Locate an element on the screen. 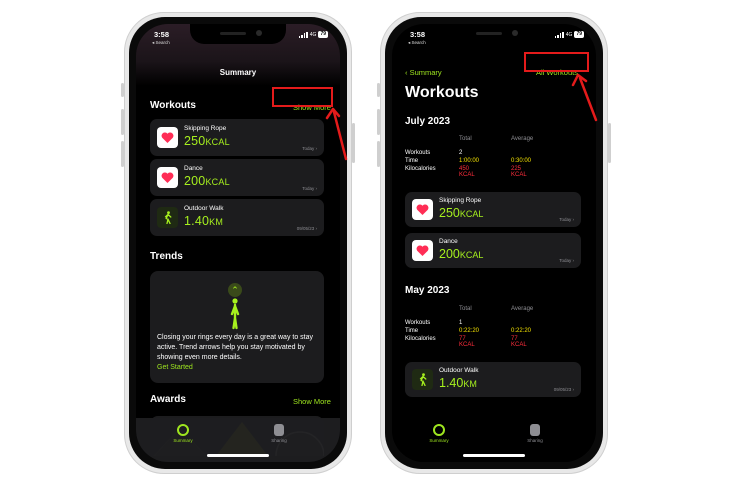 Image resolution: width=730 pixels, height=487 pixels. page-title: Workouts is located at coordinates (442, 92).